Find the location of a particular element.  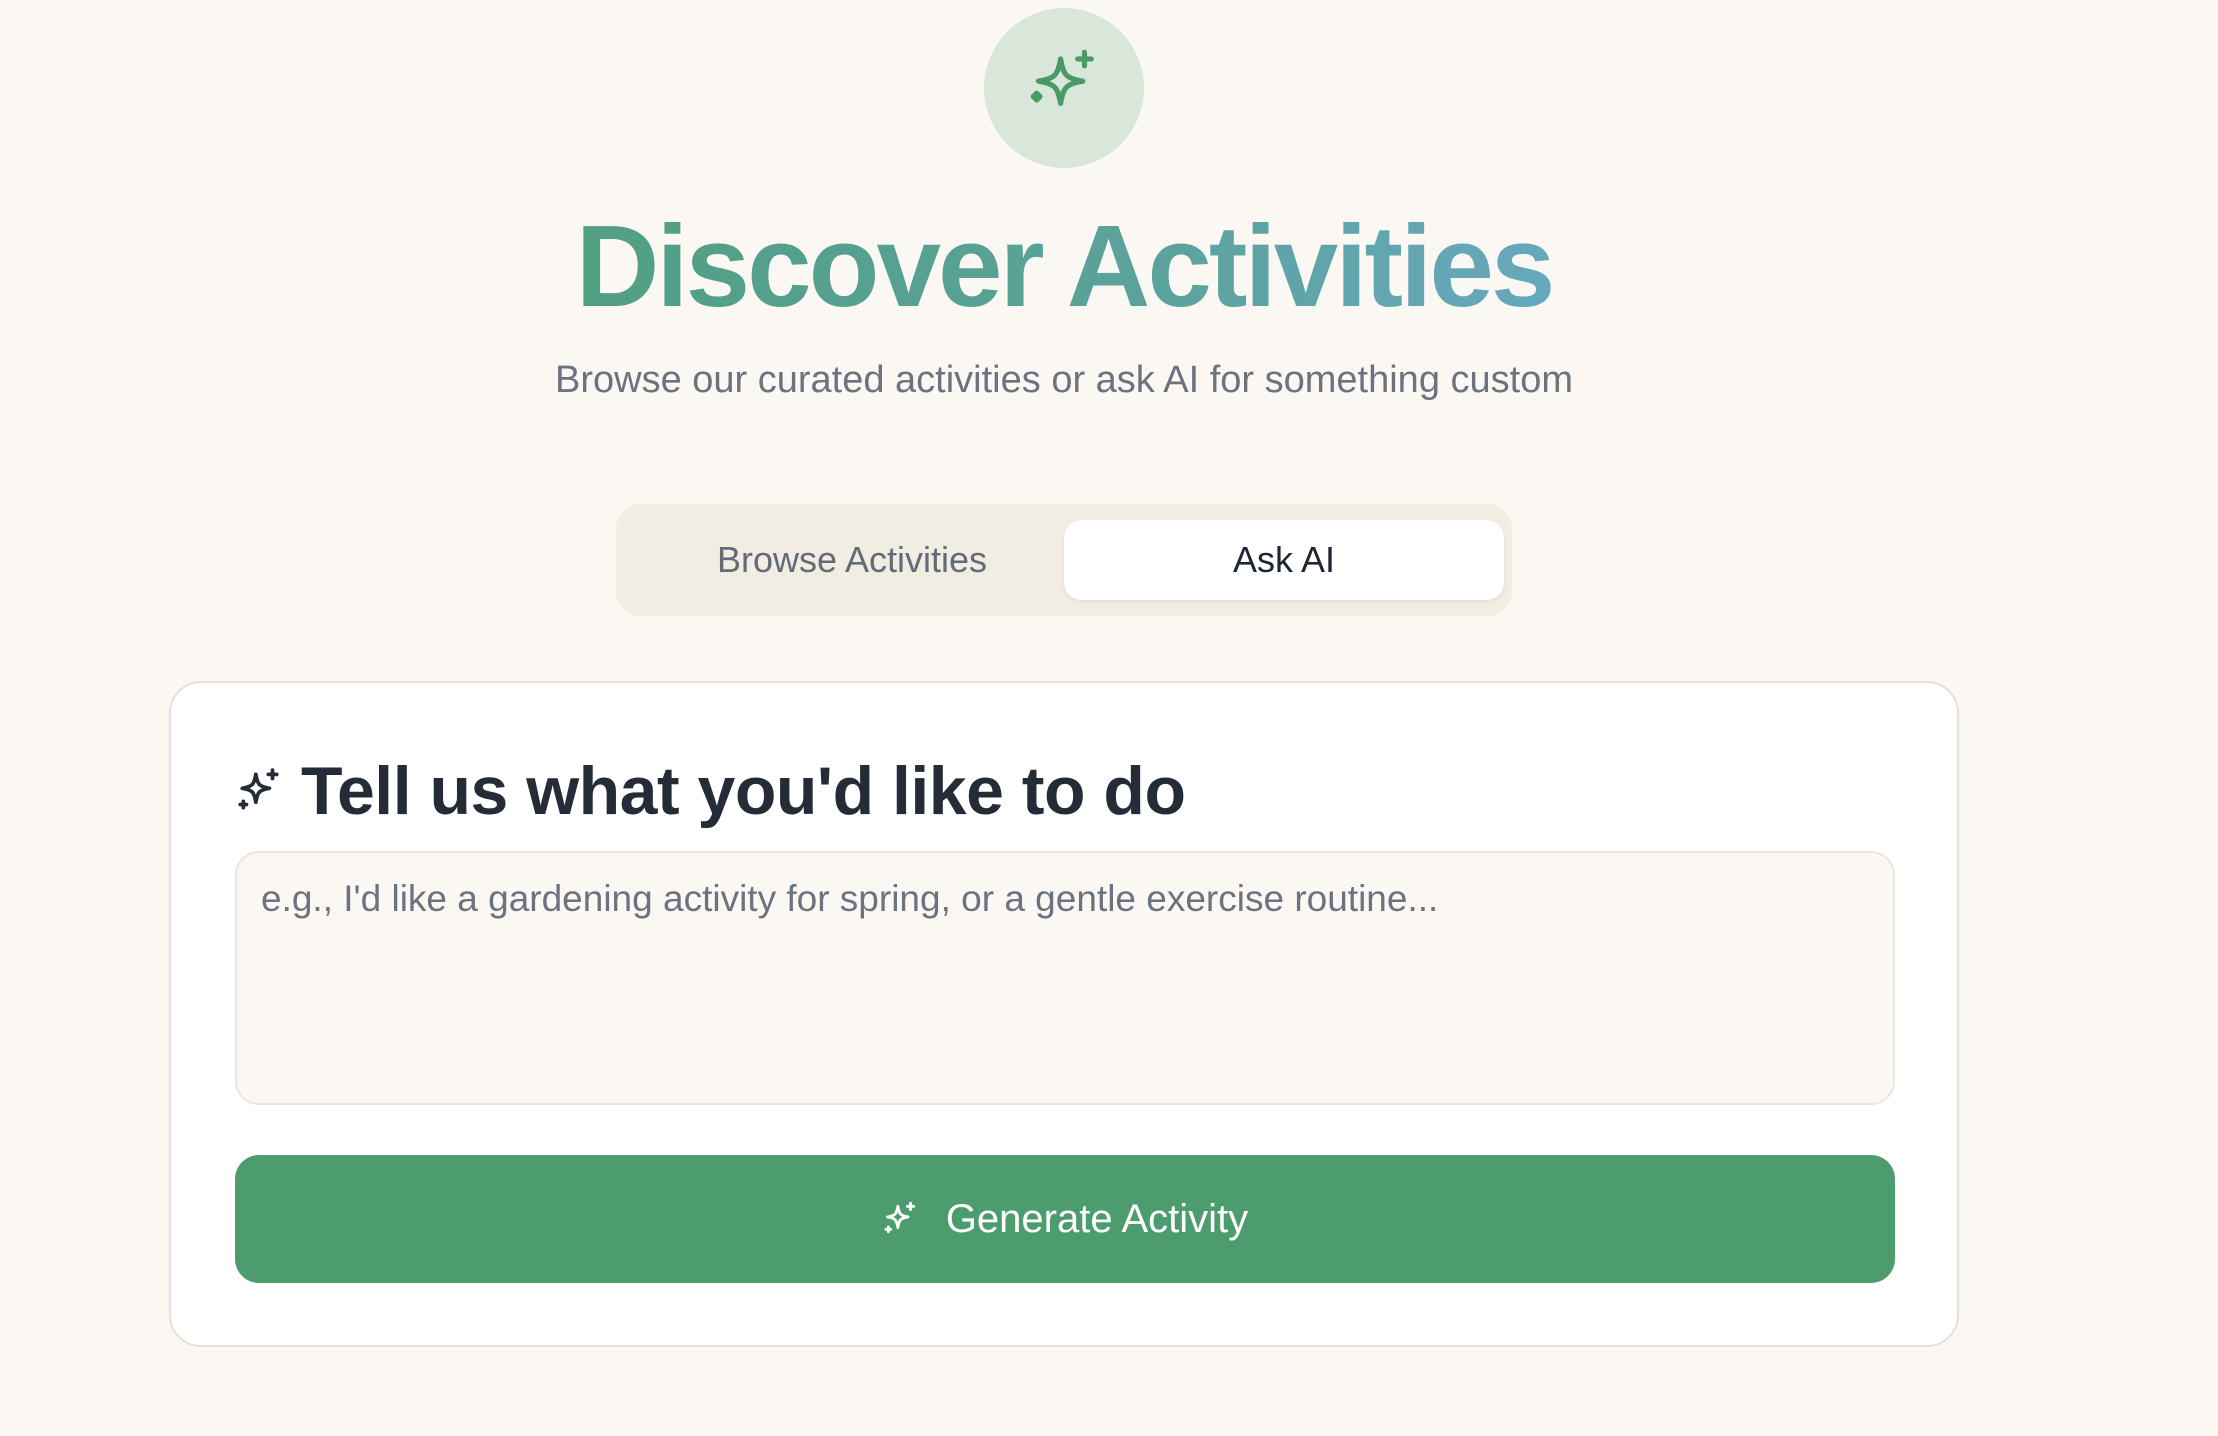

tab-switcher: Browse Activities Ask AI is located at coordinates (1064, 560).